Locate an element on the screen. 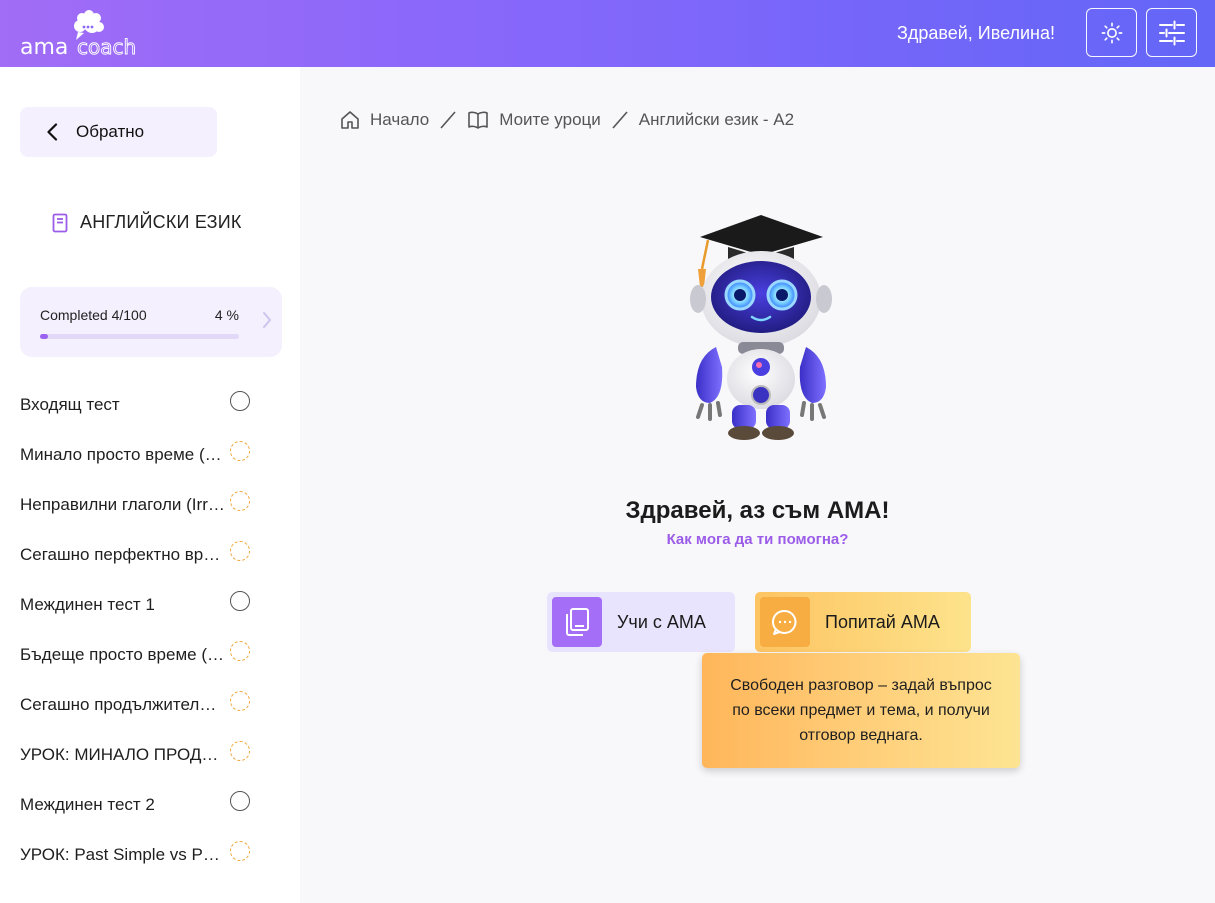 The width and height of the screenshot is (1215, 903). lesson-item: Междинен тест 1 is located at coordinates (140, 604).